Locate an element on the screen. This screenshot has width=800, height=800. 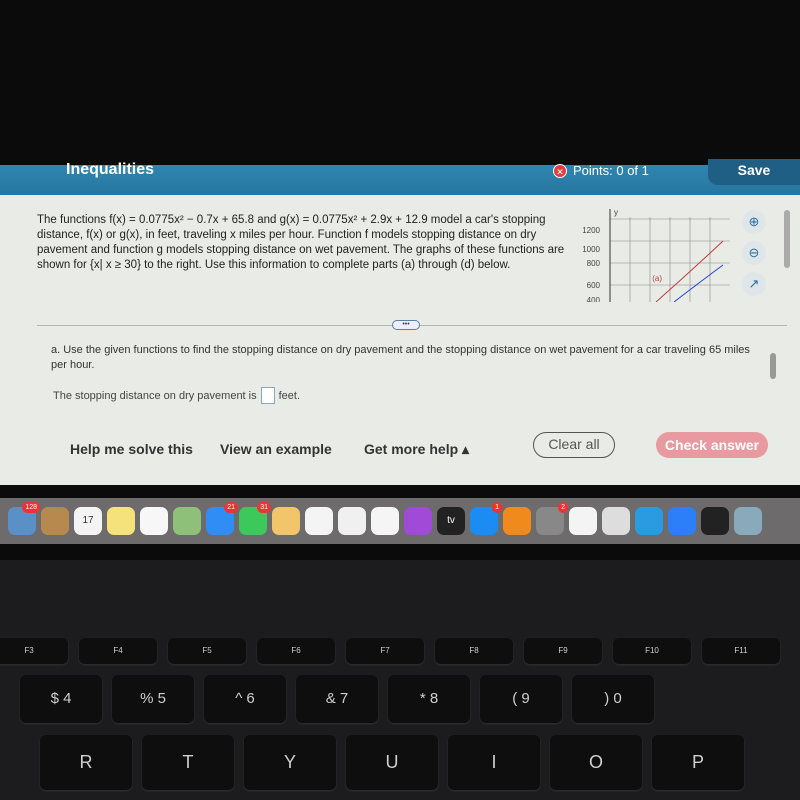
system-preferences-app-icon: 2 is located at coordinates (552, 518).